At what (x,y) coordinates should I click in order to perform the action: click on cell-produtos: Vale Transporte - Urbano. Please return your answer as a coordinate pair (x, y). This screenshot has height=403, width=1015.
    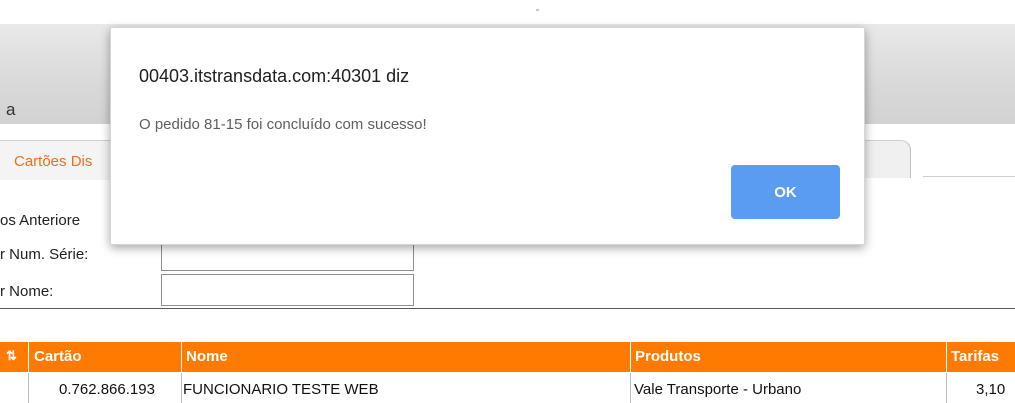
    Looking at the image, I should click on (718, 389).